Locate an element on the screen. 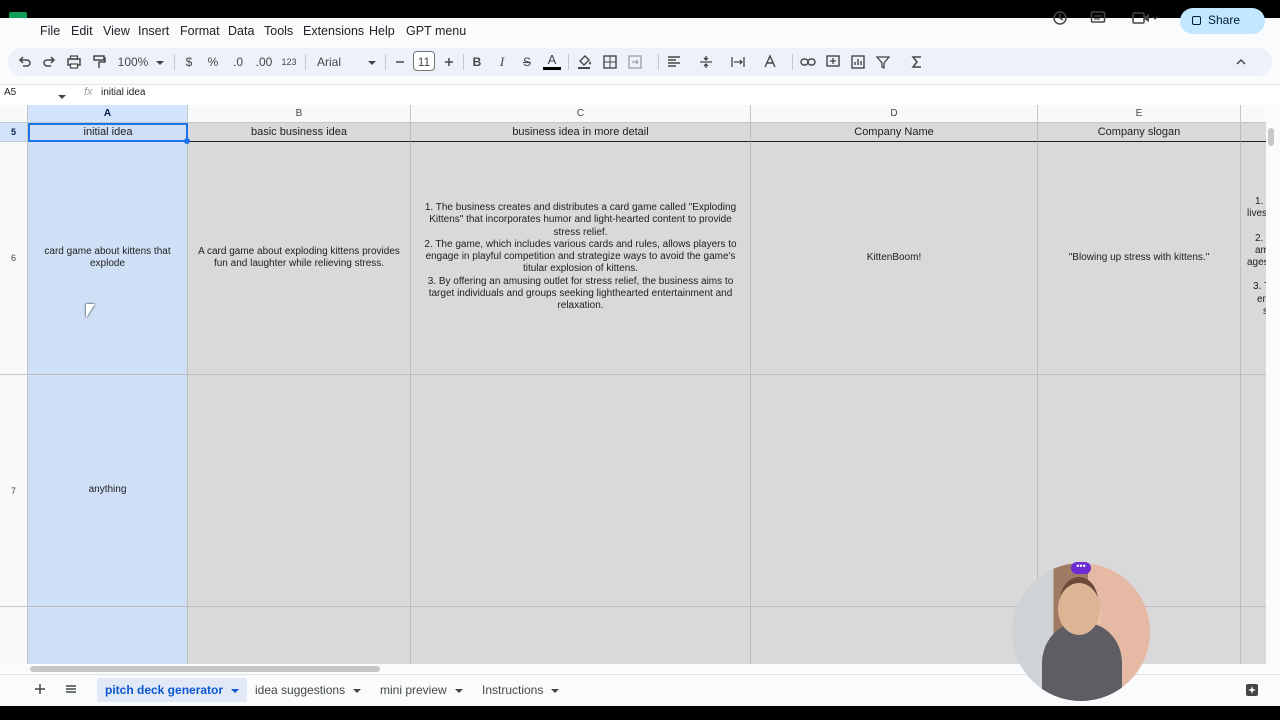 Image resolution: width=1280 pixels, height=720 pixels. print-icon is located at coordinates (74, 62).